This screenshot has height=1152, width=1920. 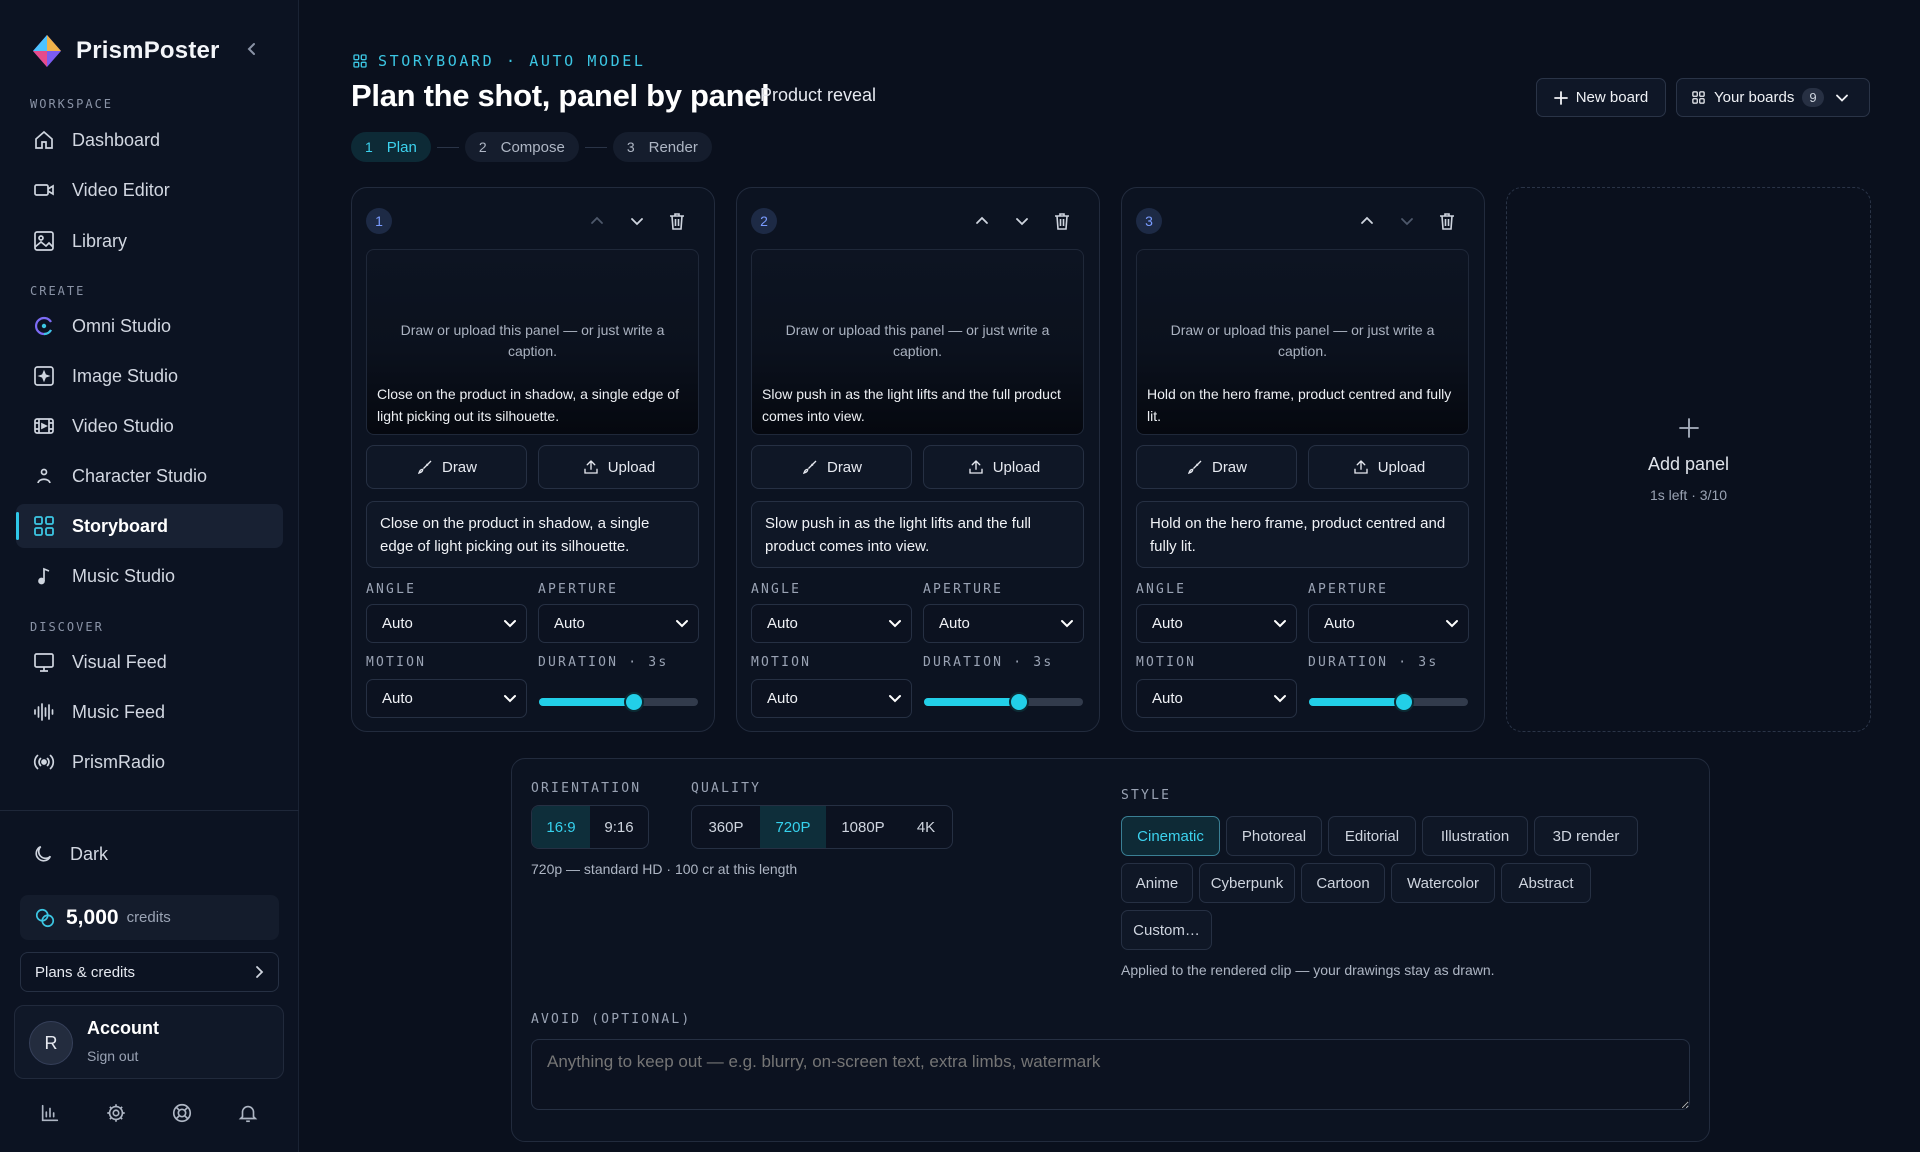 What do you see at coordinates (44, 476) in the screenshot?
I see `person-icon` at bounding box center [44, 476].